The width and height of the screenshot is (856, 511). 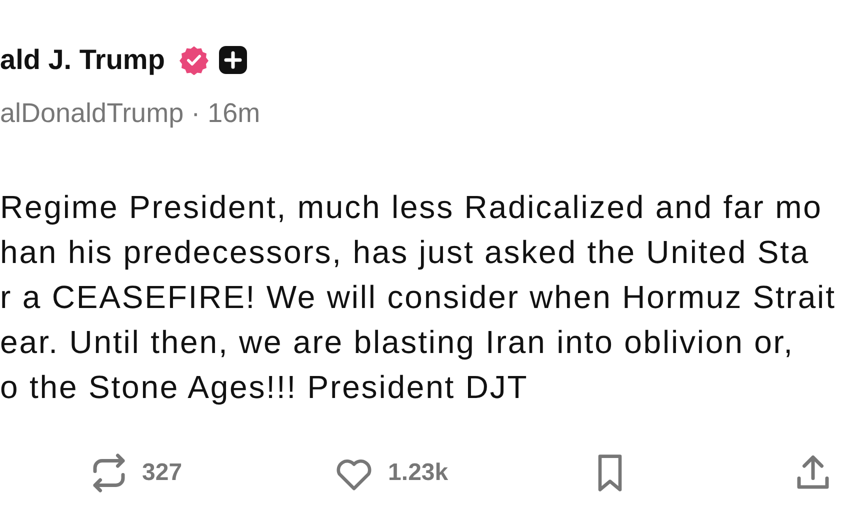 I want to click on action-count: 1.23k, so click(x=418, y=473).